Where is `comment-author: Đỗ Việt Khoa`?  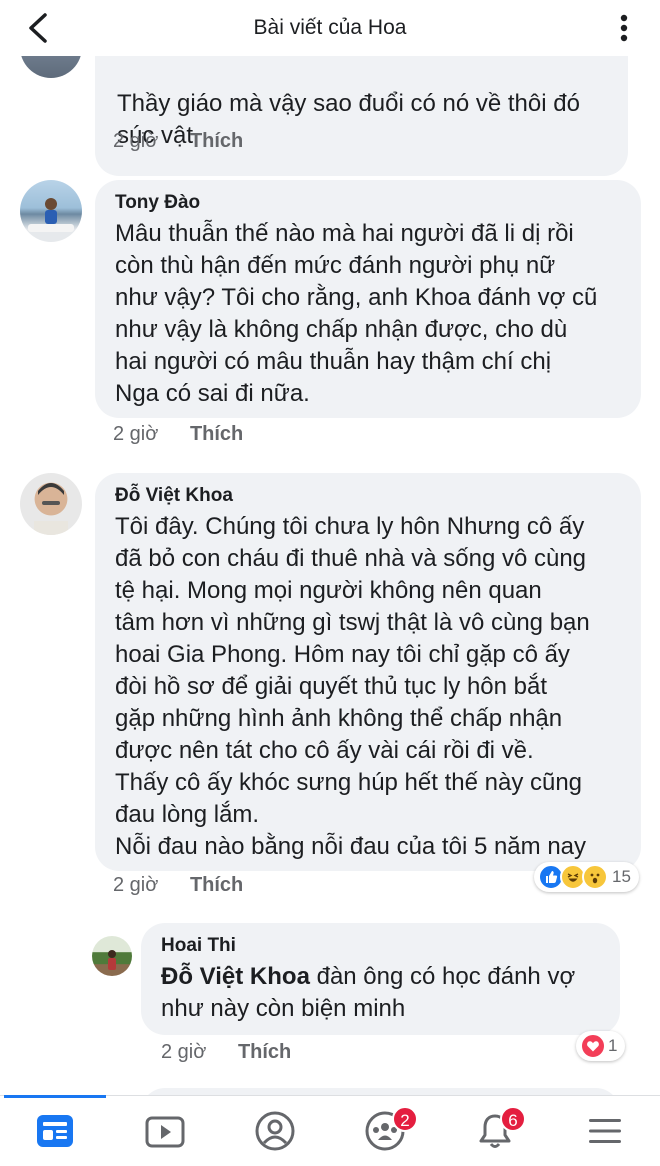
comment-author: Đỗ Việt Khoa is located at coordinates (368, 496).